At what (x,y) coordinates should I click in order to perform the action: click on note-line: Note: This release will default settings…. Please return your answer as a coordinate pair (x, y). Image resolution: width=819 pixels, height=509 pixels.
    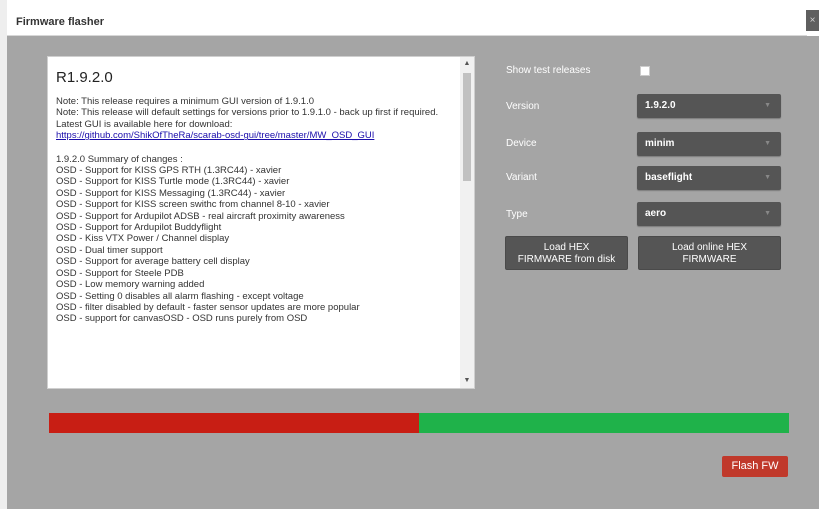
    Looking at the image, I should click on (247, 113).